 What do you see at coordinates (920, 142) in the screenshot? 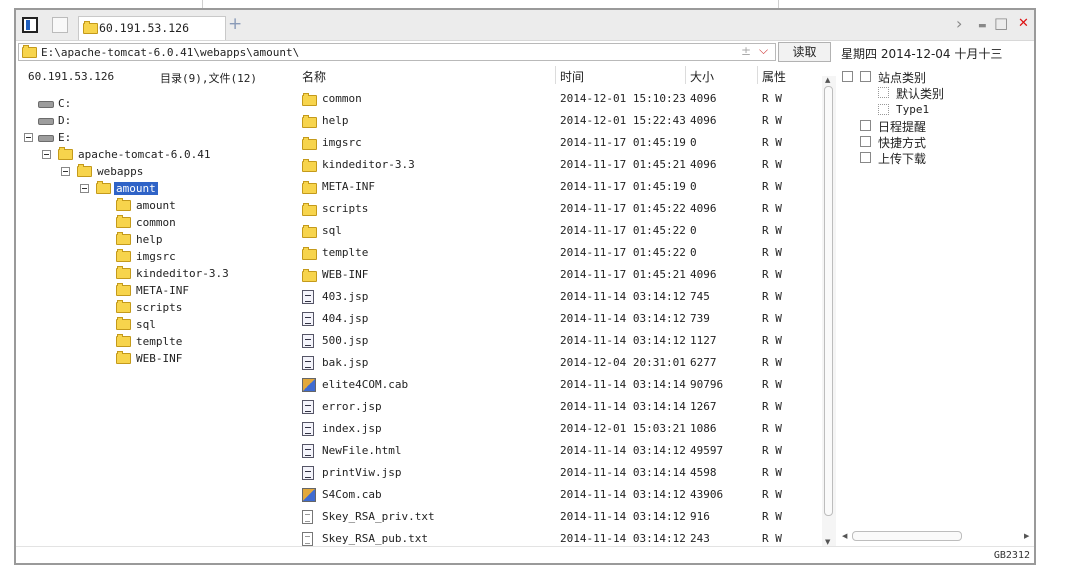
I see `shortcuts-item: 快捷方式` at bounding box center [920, 142].